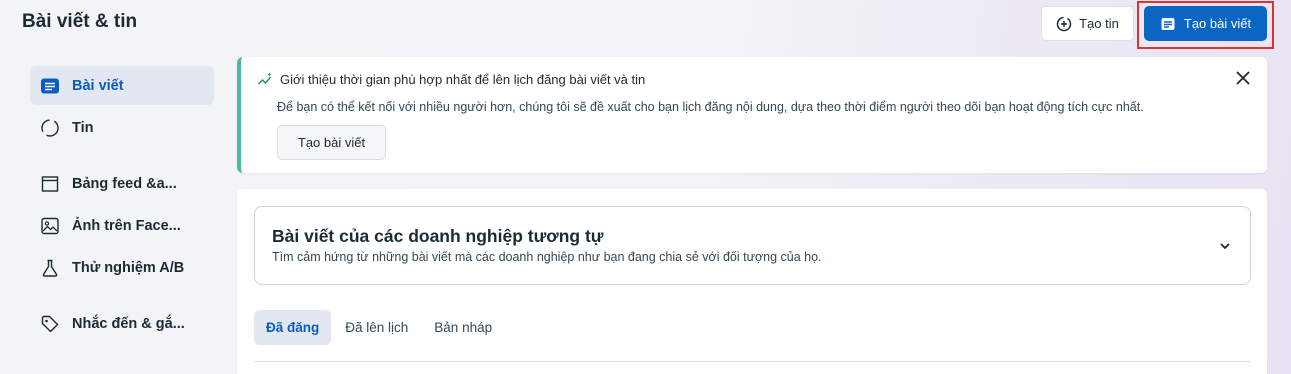  I want to click on sidebar-item-stories: Tin, so click(122, 127).